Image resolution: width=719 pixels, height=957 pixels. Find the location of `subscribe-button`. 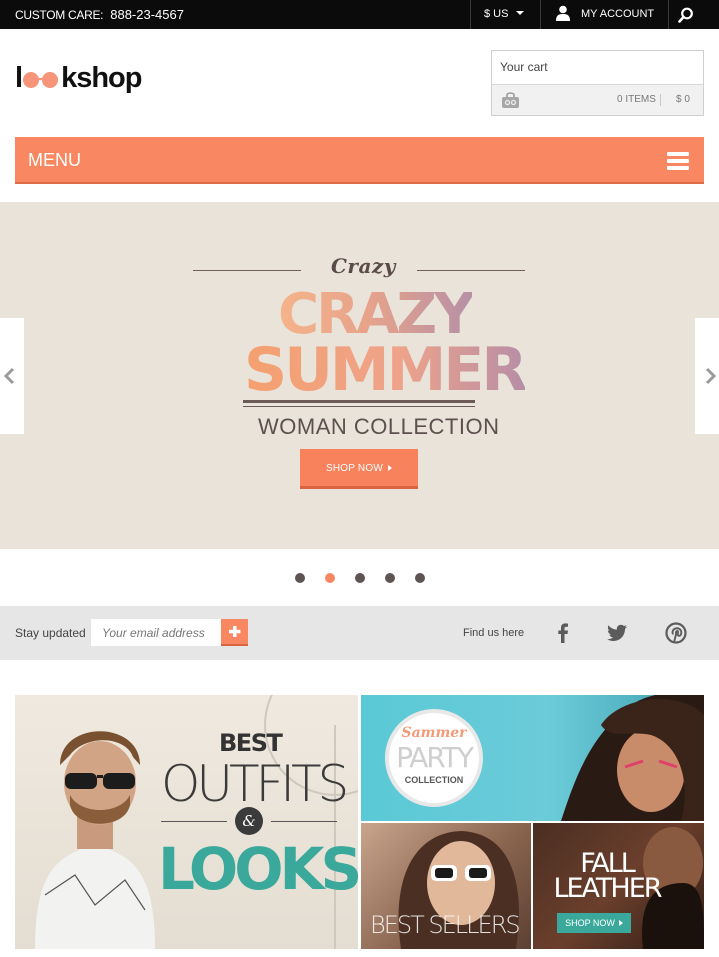

subscribe-button is located at coordinates (234, 632).